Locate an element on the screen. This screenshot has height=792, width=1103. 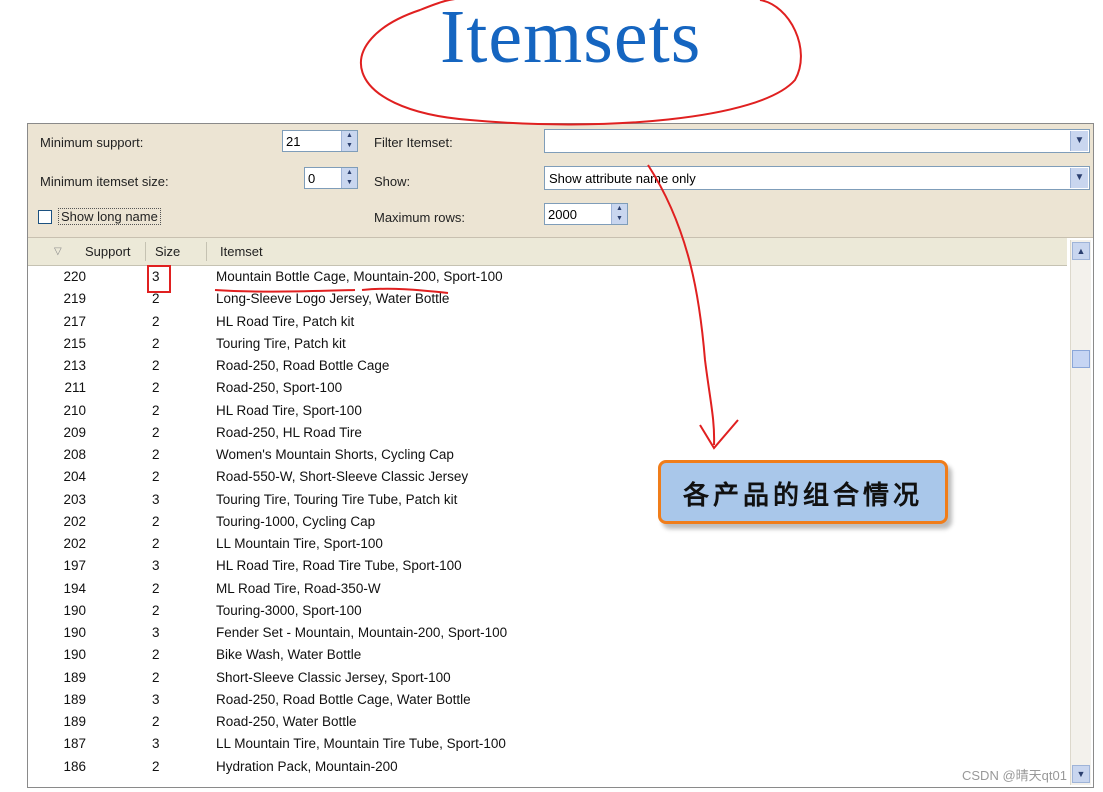
itemset-cell: Bike Wash, Water Bottle is located at coordinates (289, 655).